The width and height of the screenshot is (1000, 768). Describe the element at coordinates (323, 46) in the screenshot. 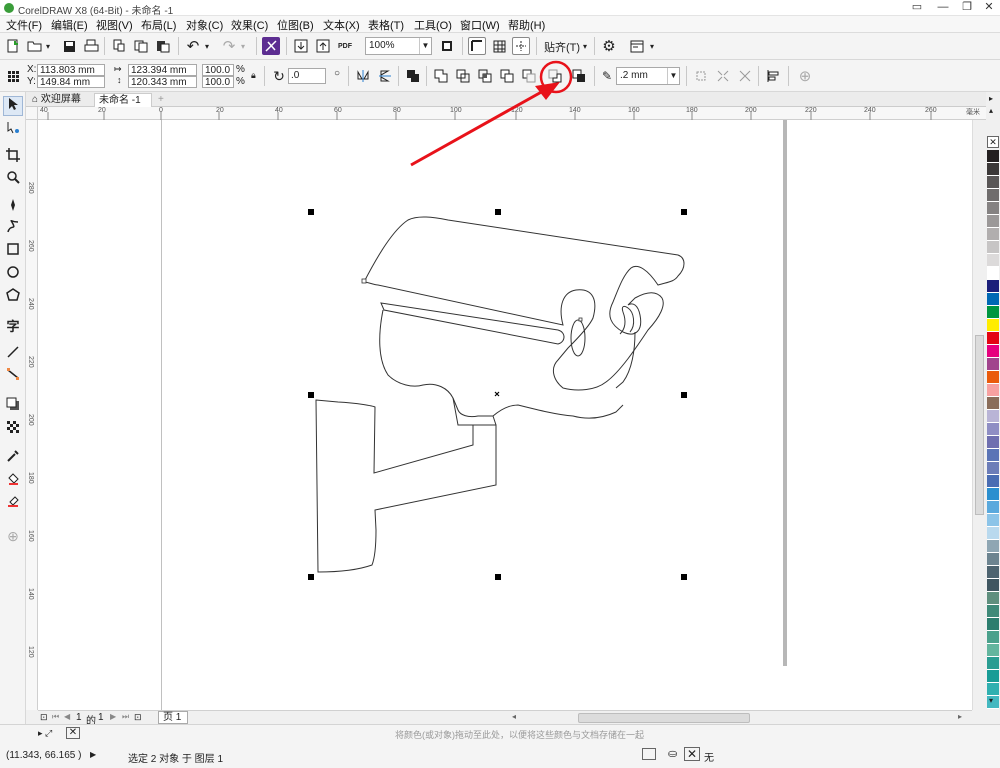

I see `export-icon` at that location.